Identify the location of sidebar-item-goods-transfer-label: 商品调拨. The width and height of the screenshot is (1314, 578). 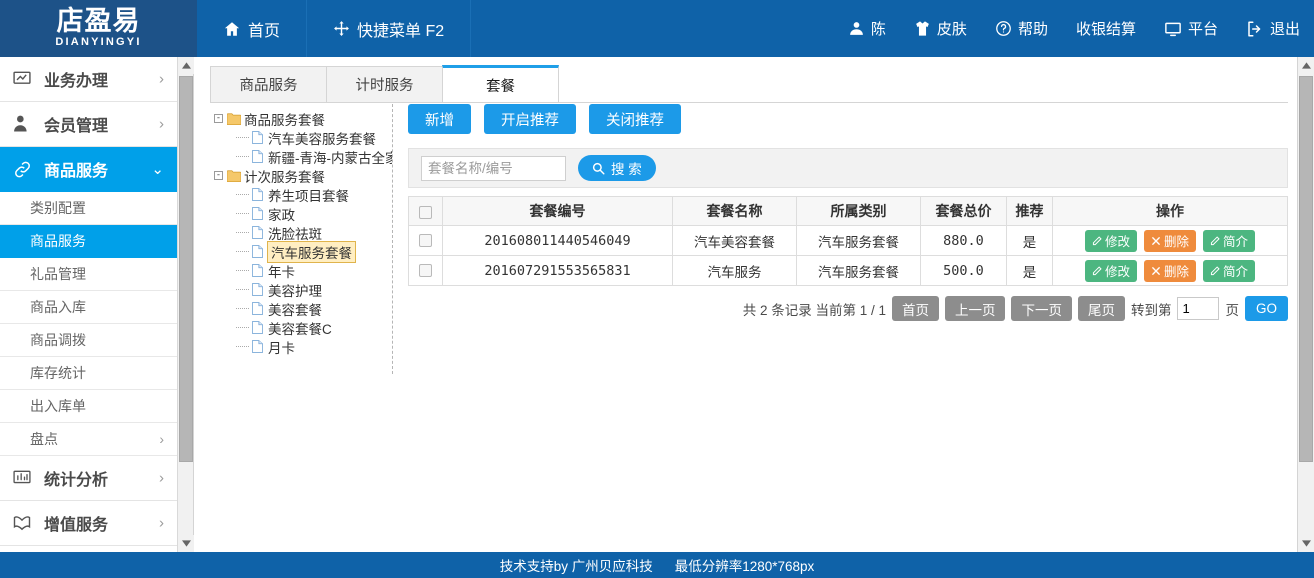
(58, 340).